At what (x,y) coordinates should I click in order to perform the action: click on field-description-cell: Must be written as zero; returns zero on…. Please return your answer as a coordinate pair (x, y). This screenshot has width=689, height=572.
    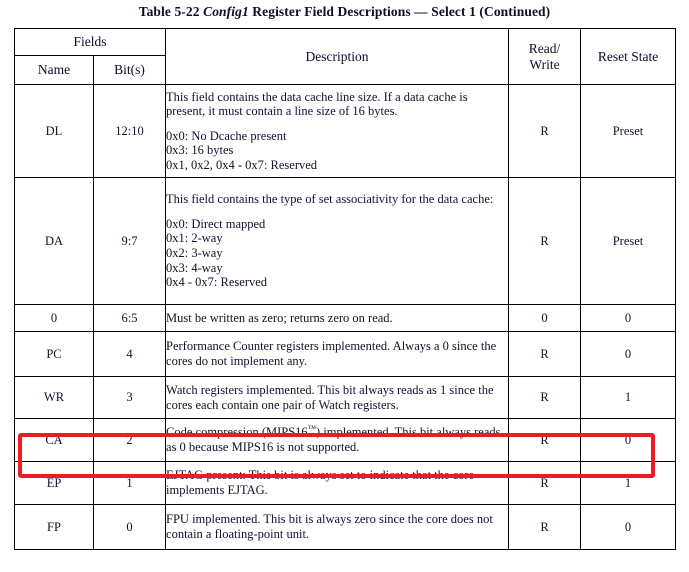
    Looking at the image, I should click on (337, 318).